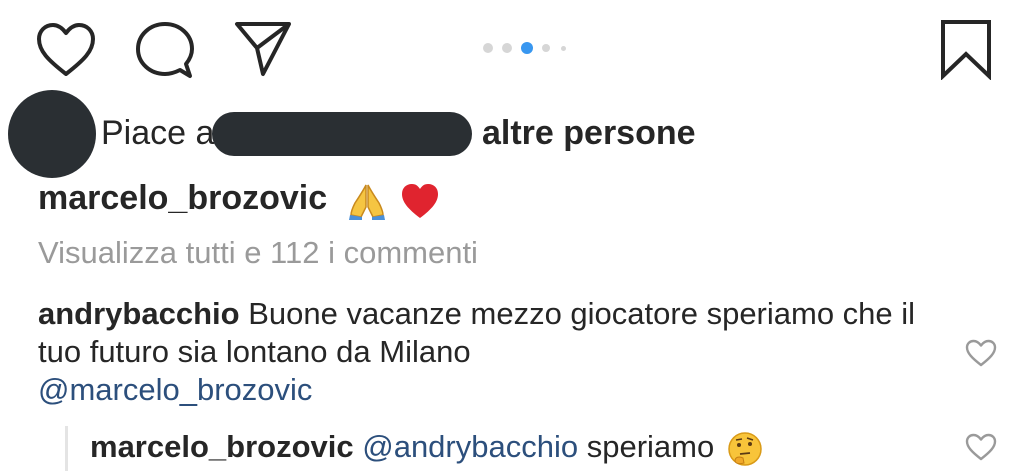 The width and height of the screenshot is (1024, 471). What do you see at coordinates (258, 253) in the screenshot?
I see `view-all-comments-link: Visualizza tutti e 112 i commenti` at bounding box center [258, 253].